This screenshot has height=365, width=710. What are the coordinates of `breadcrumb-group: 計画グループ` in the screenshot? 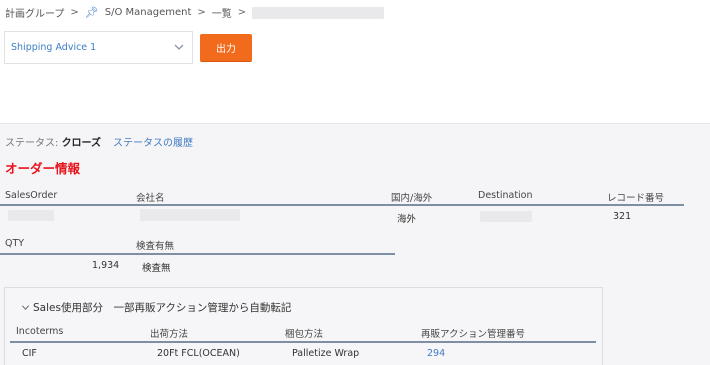 It's located at (34, 12).